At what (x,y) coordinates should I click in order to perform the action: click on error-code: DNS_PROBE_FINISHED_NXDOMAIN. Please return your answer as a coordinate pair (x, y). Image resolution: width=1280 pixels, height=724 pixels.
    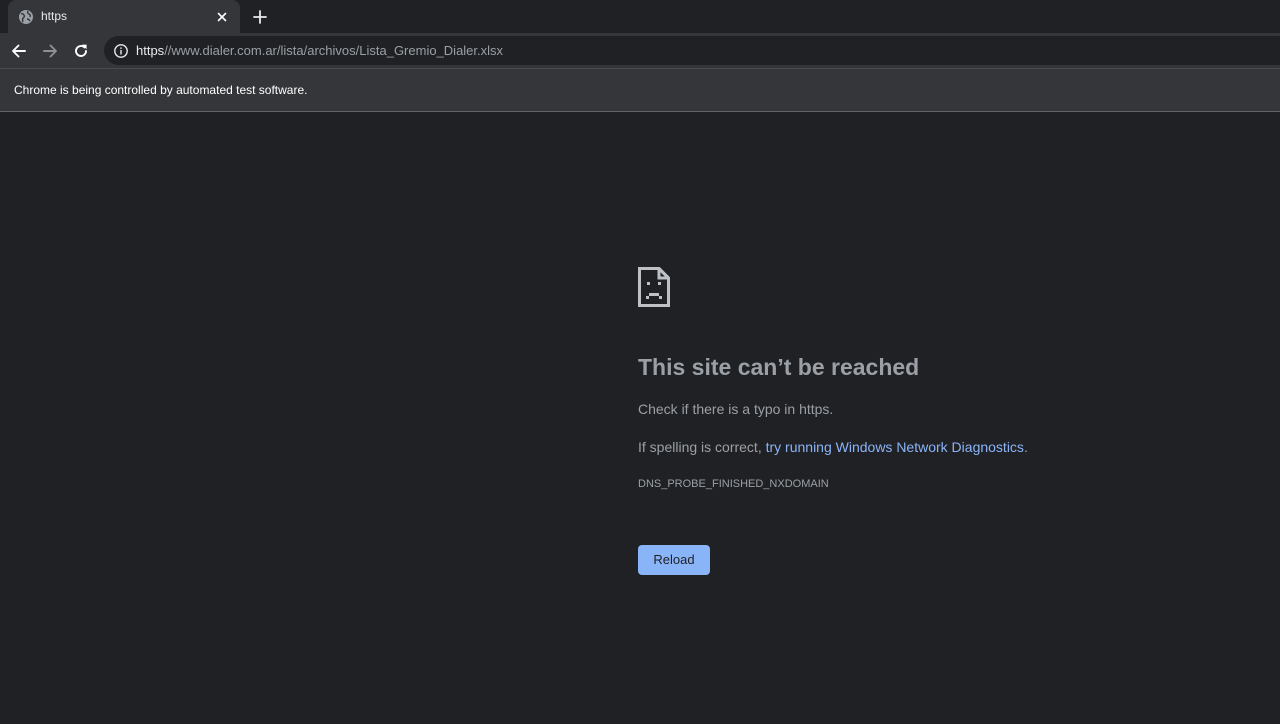
    Looking at the image, I should click on (733, 484).